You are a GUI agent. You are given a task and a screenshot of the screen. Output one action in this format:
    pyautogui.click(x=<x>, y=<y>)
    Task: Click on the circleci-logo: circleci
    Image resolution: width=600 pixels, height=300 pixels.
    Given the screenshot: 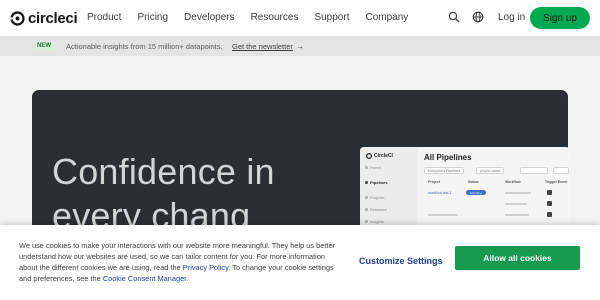 What is the action you would take?
    pyautogui.click(x=44, y=18)
    